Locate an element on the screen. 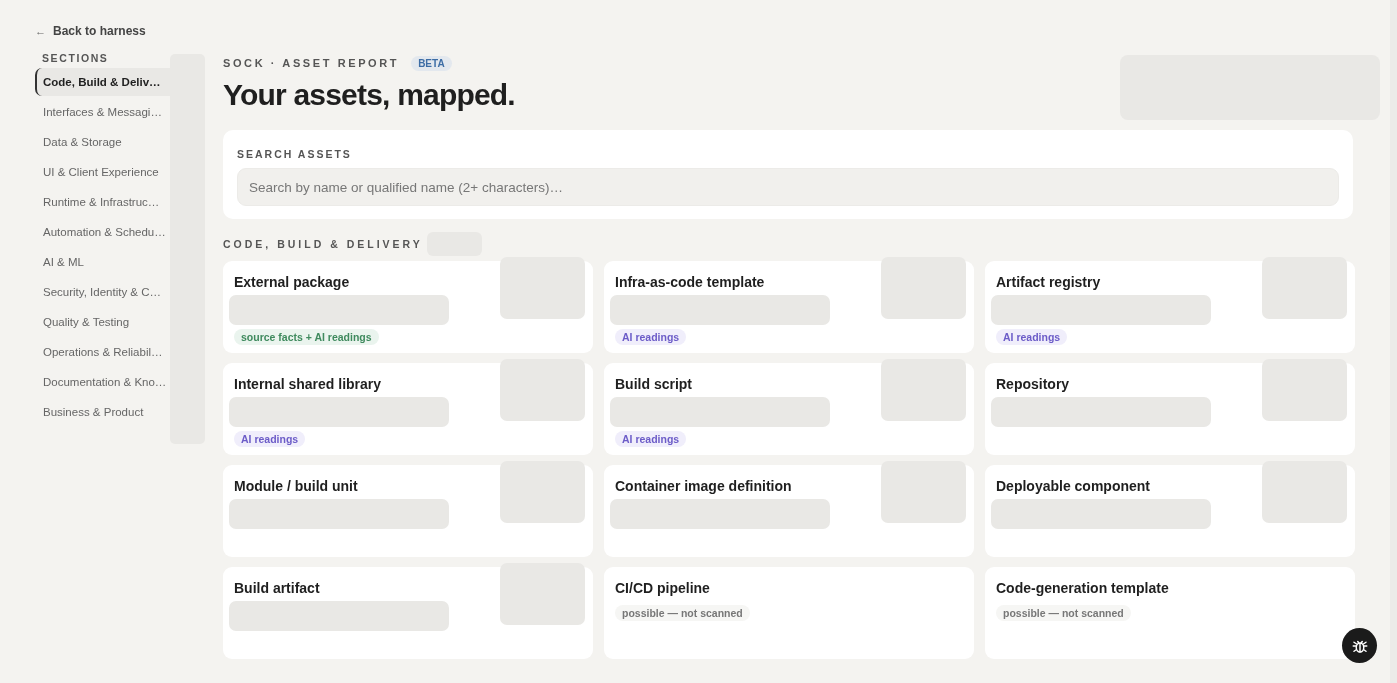 Image resolution: width=1397 pixels, height=683 pixels. card-title: Module / build unit is located at coordinates (296, 486).